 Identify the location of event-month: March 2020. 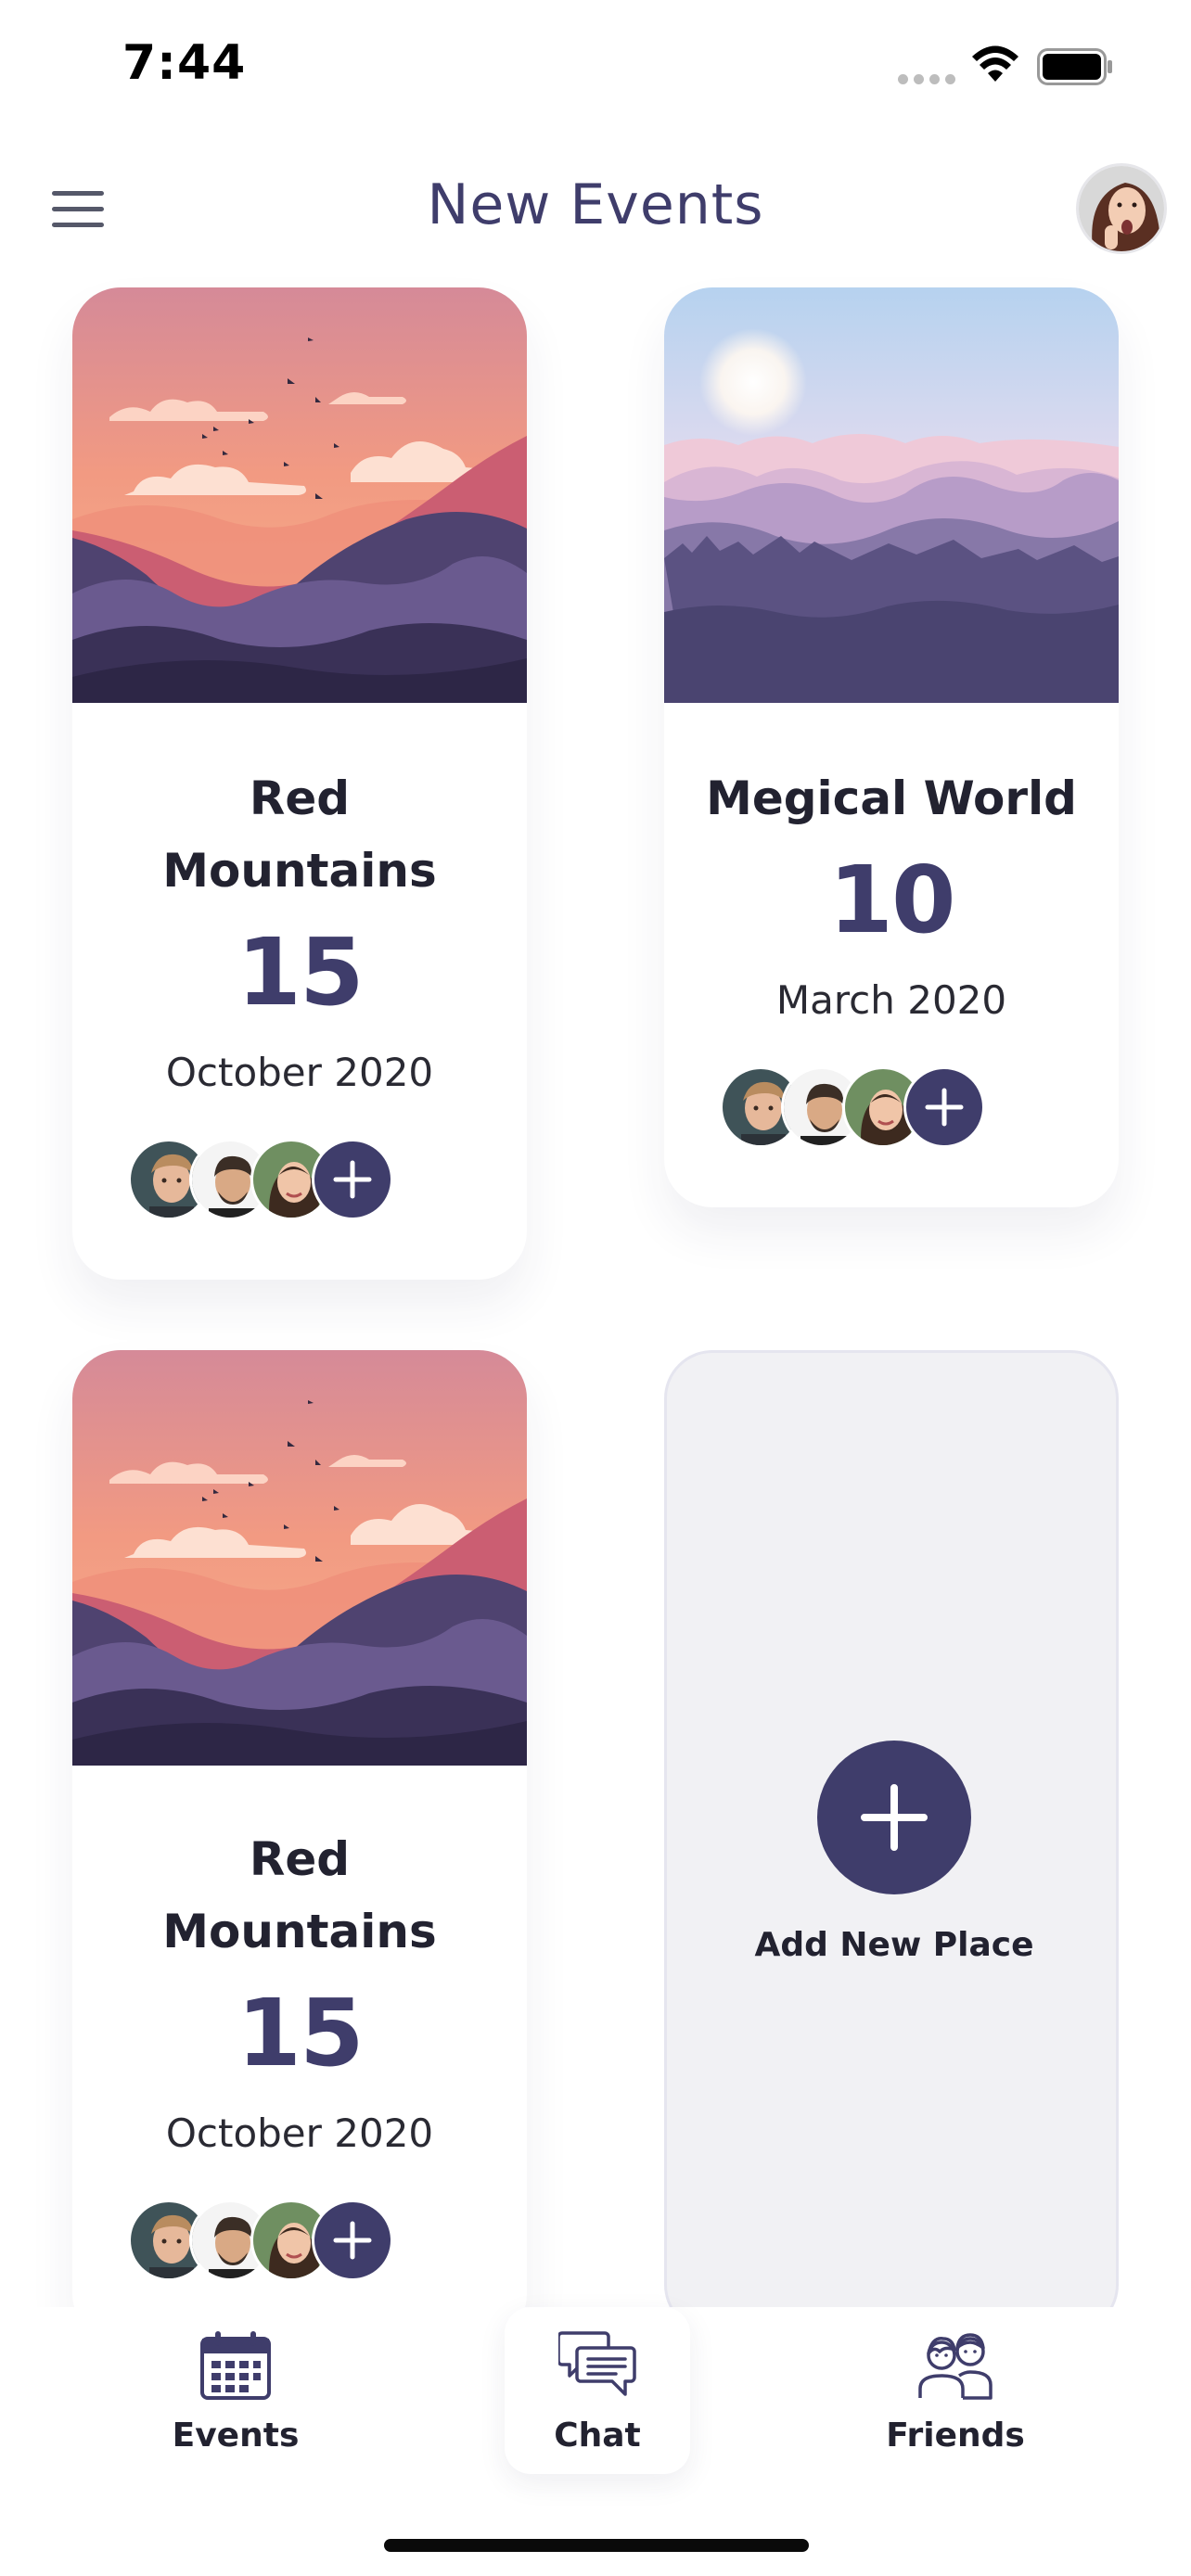
(891, 1000).